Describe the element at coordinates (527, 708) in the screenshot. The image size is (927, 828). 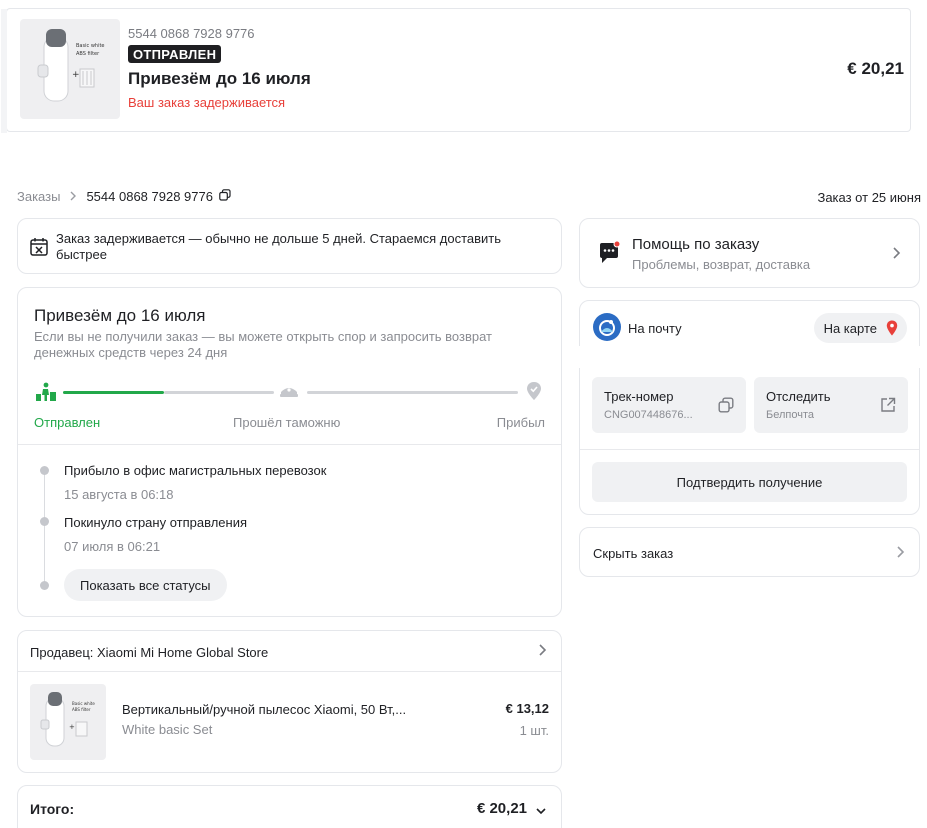
I see `product-price: € 13,12` at that location.